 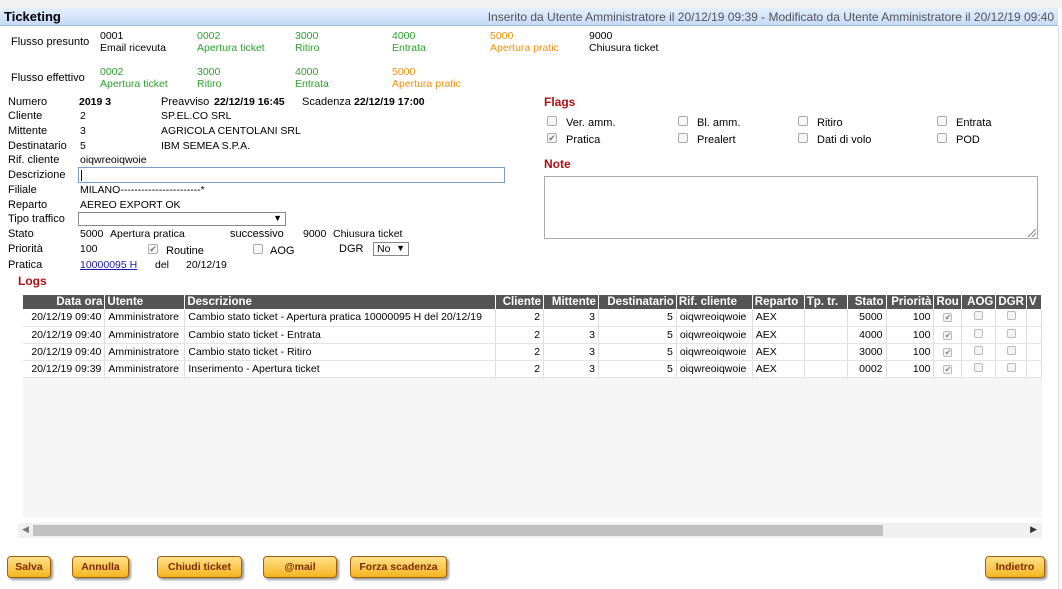 What do you see at coordinates (326, 102) in the screenshot?
I see `scadenza-label: Scadenza` at bounding box center [326, 102].